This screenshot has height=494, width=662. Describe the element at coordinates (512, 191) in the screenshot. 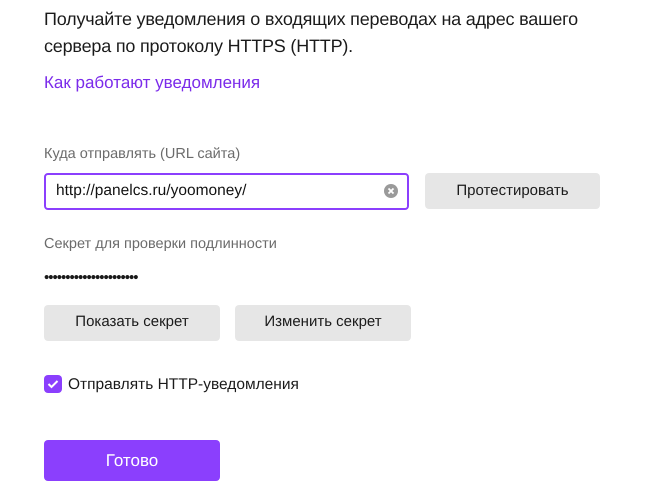

I see `test-button: Протестировать` at that location.